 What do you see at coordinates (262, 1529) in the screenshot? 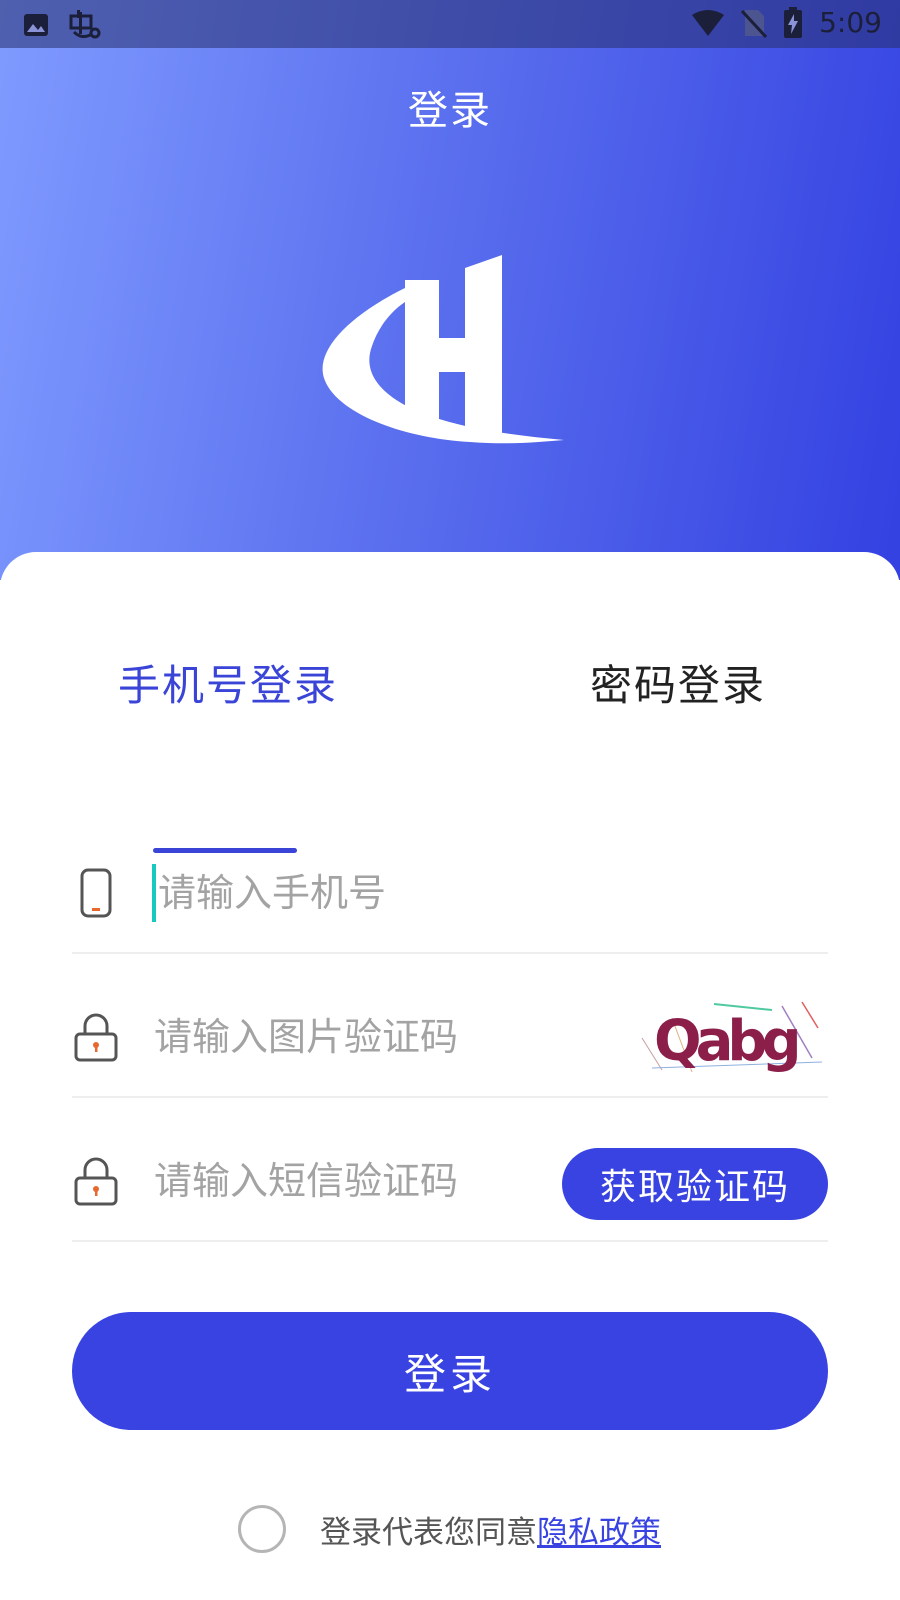
I see `agree-checkbox` at bounding box center [262, 1529].